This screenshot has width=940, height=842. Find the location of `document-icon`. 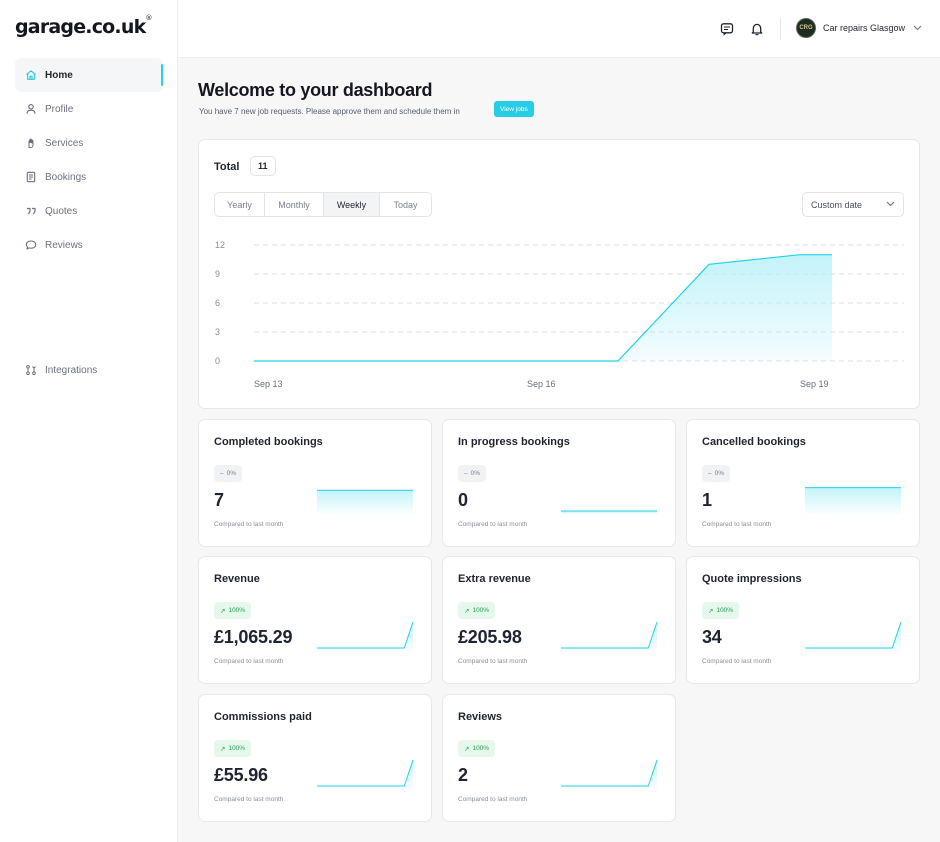

document-icon is located at coordinates (31, 177).